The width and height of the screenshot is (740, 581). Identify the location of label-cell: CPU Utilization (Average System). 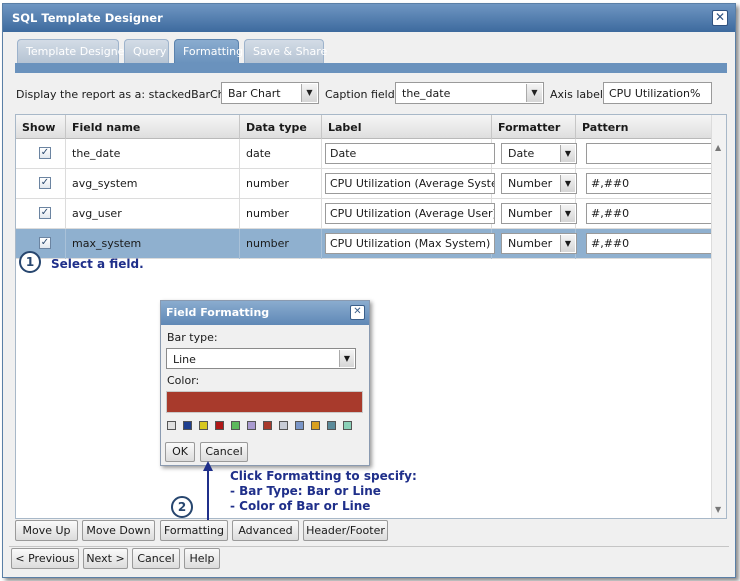
(408, 184).